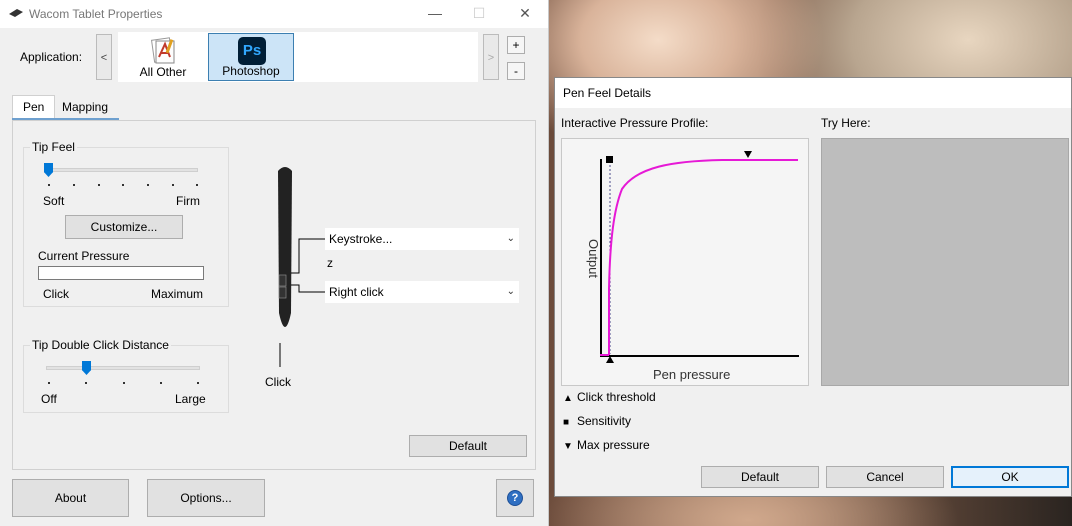 The image size is (1072, 526). What do you see at coordinates (70, 498) in the screenshot?
I see `about-button: About` at bounding box center [70, 498].